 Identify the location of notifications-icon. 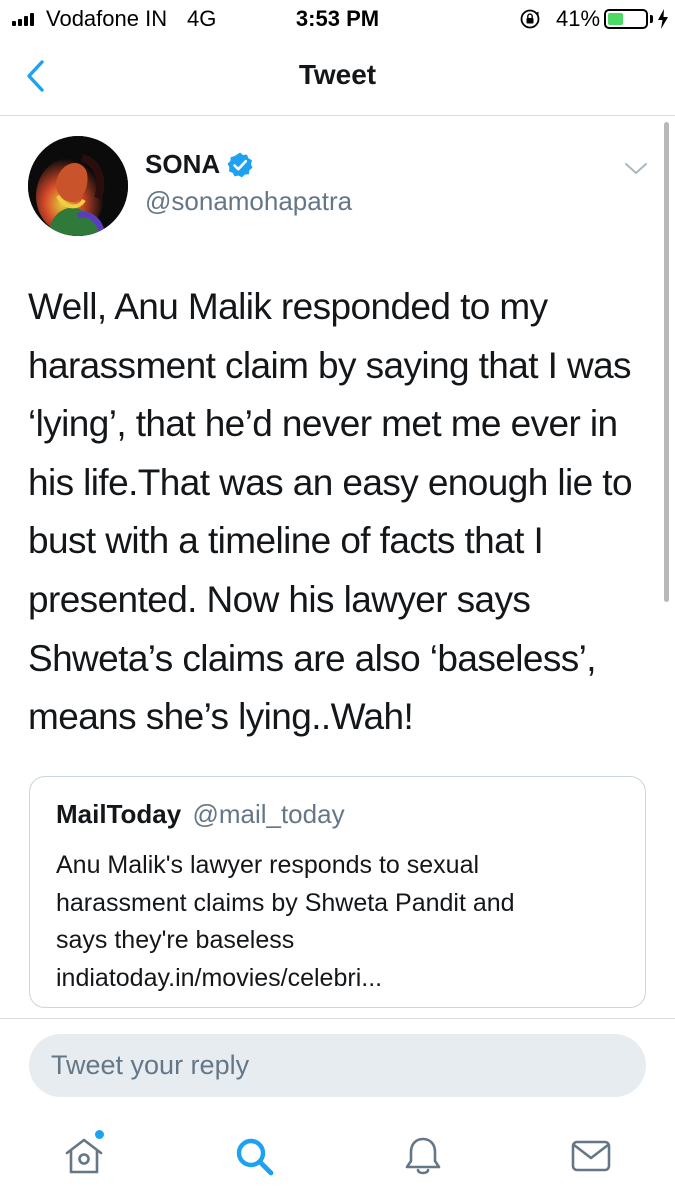
(423, 1156).